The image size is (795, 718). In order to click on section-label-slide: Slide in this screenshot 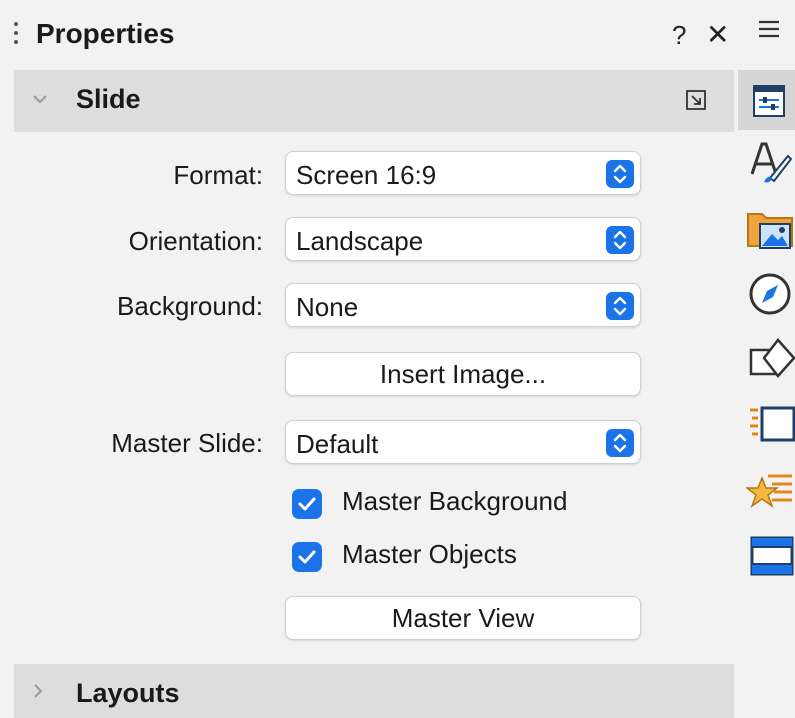, I will do `click(108, 99)`.